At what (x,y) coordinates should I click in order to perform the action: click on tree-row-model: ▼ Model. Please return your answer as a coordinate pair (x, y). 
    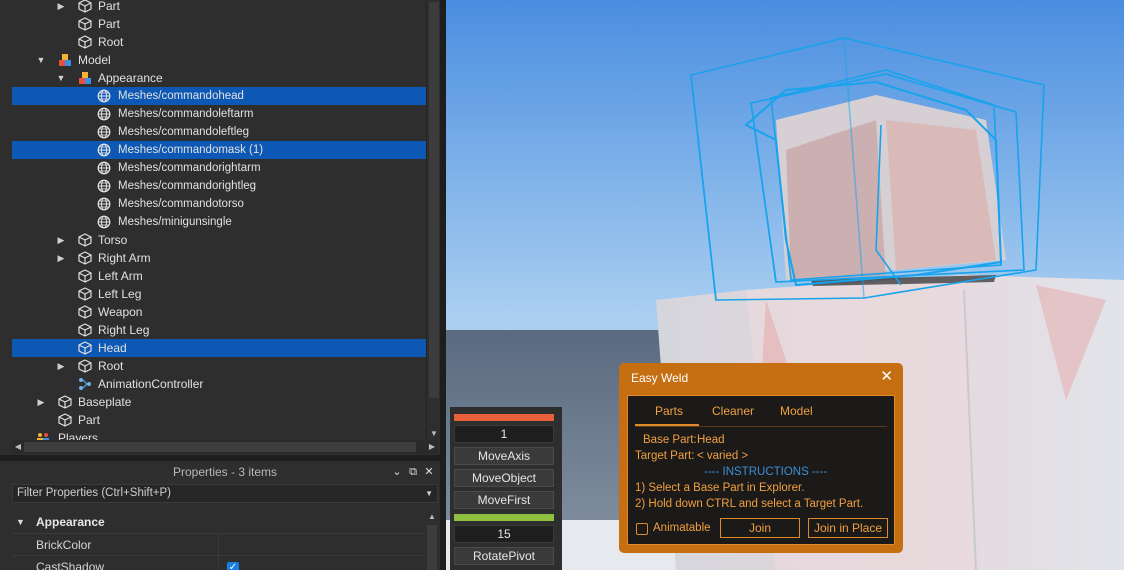
    Looking at the image, I should click on (219, 60).